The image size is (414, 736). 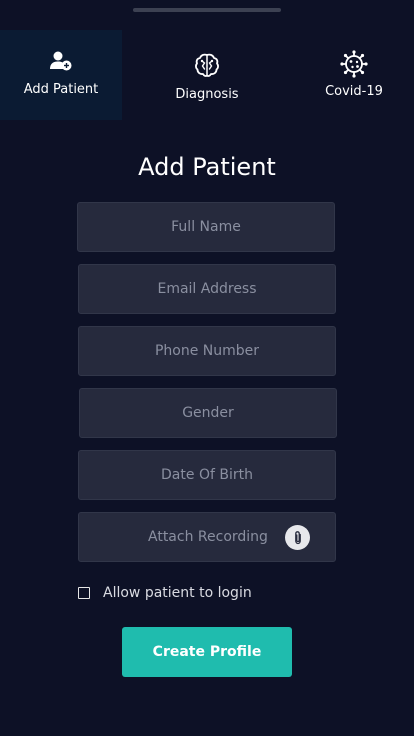 What do you see at coordinates (207, 167) in the screenshot?
I see `page-title: Add Patient` at bounding box center [207, 167].